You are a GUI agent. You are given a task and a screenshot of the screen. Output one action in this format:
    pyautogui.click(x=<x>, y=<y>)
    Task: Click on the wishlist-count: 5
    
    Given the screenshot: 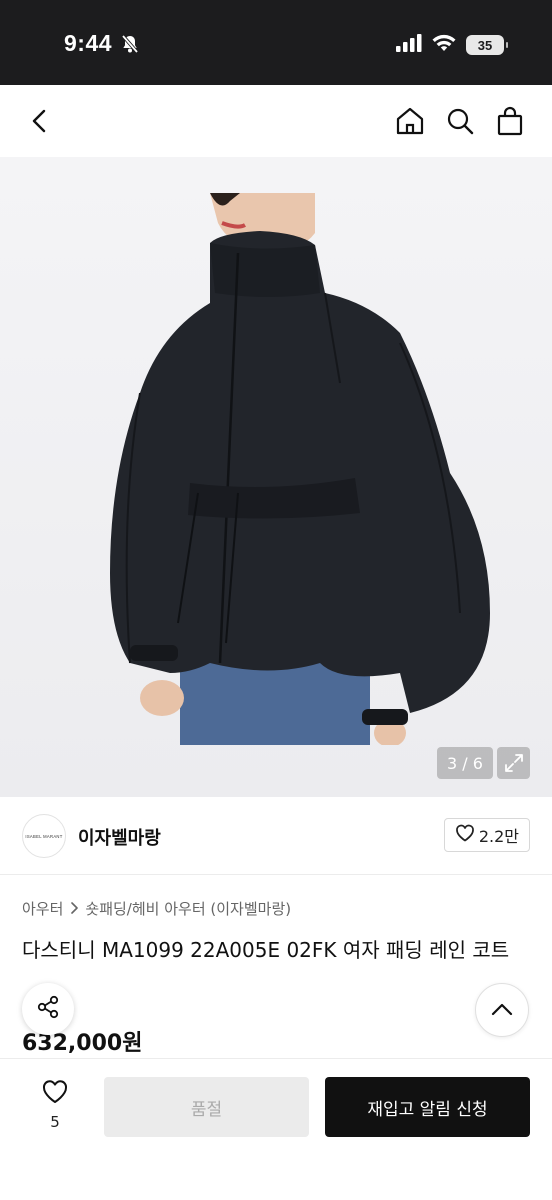 What is the action you would take?
    pyautogui.click(x=55, y=1122)
    